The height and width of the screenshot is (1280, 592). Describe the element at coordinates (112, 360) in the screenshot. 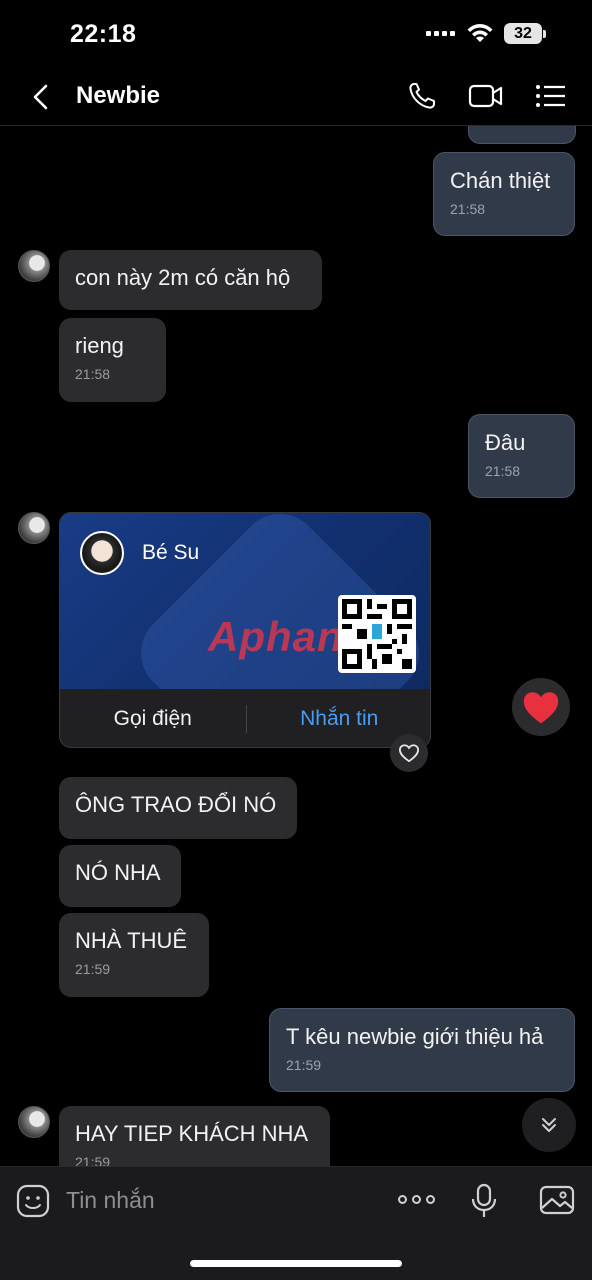

I see `message-bubble: rieng 21:58` at that location.